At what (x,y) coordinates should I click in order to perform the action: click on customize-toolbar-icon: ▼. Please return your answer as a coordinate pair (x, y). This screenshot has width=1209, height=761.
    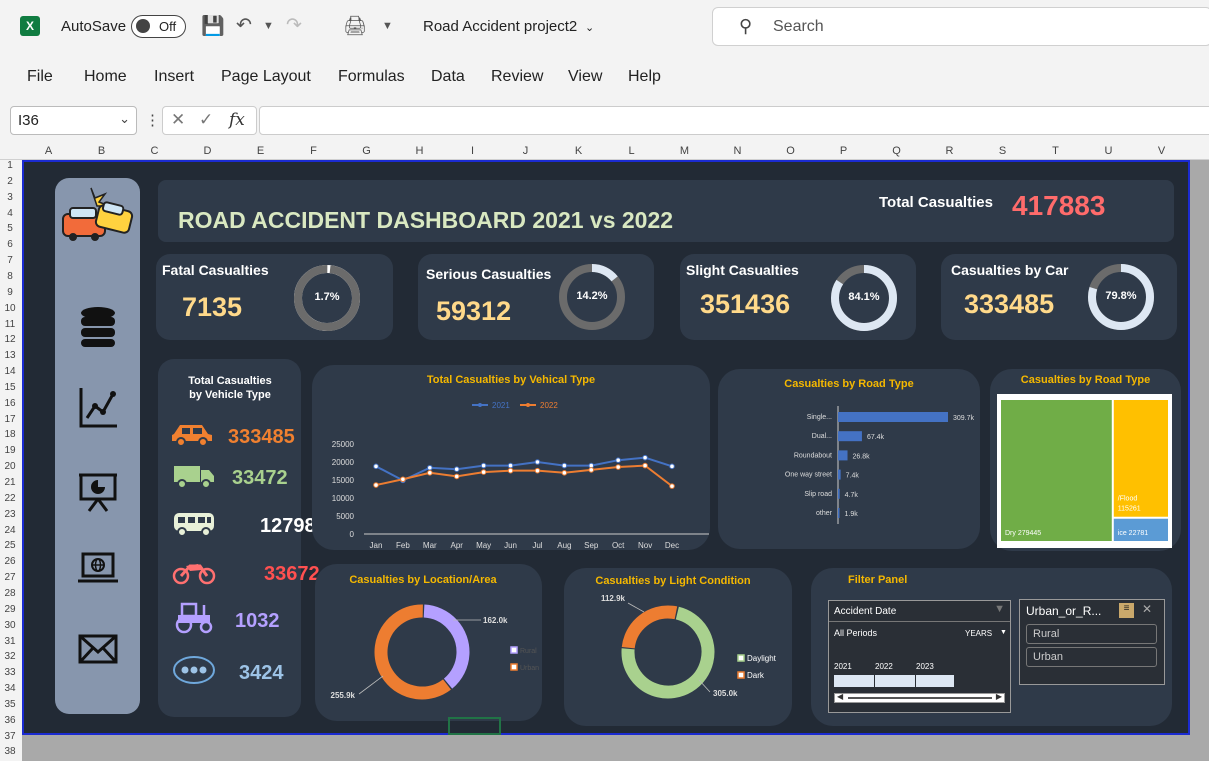
    Looking at the image, I should click on (387, 26).